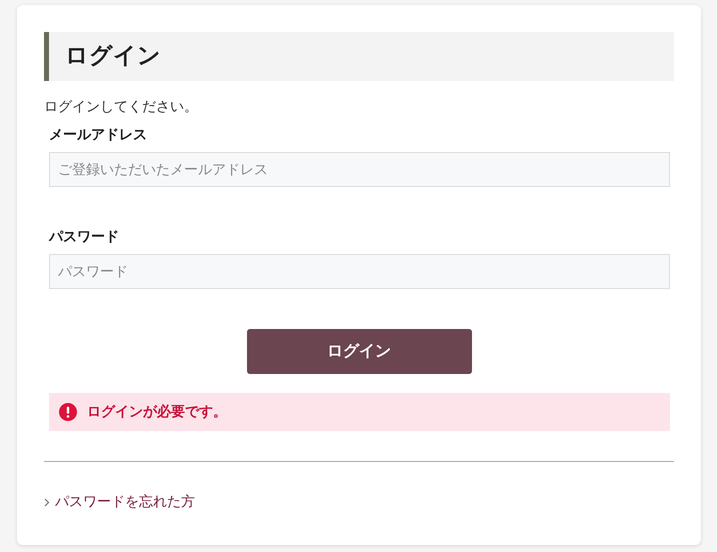 This screenshot has width=717, height=552. What do you see at coordinates (359, 56) in the screenshot?
I see `page-heading: ログイン` at bounding box center [359, 56].